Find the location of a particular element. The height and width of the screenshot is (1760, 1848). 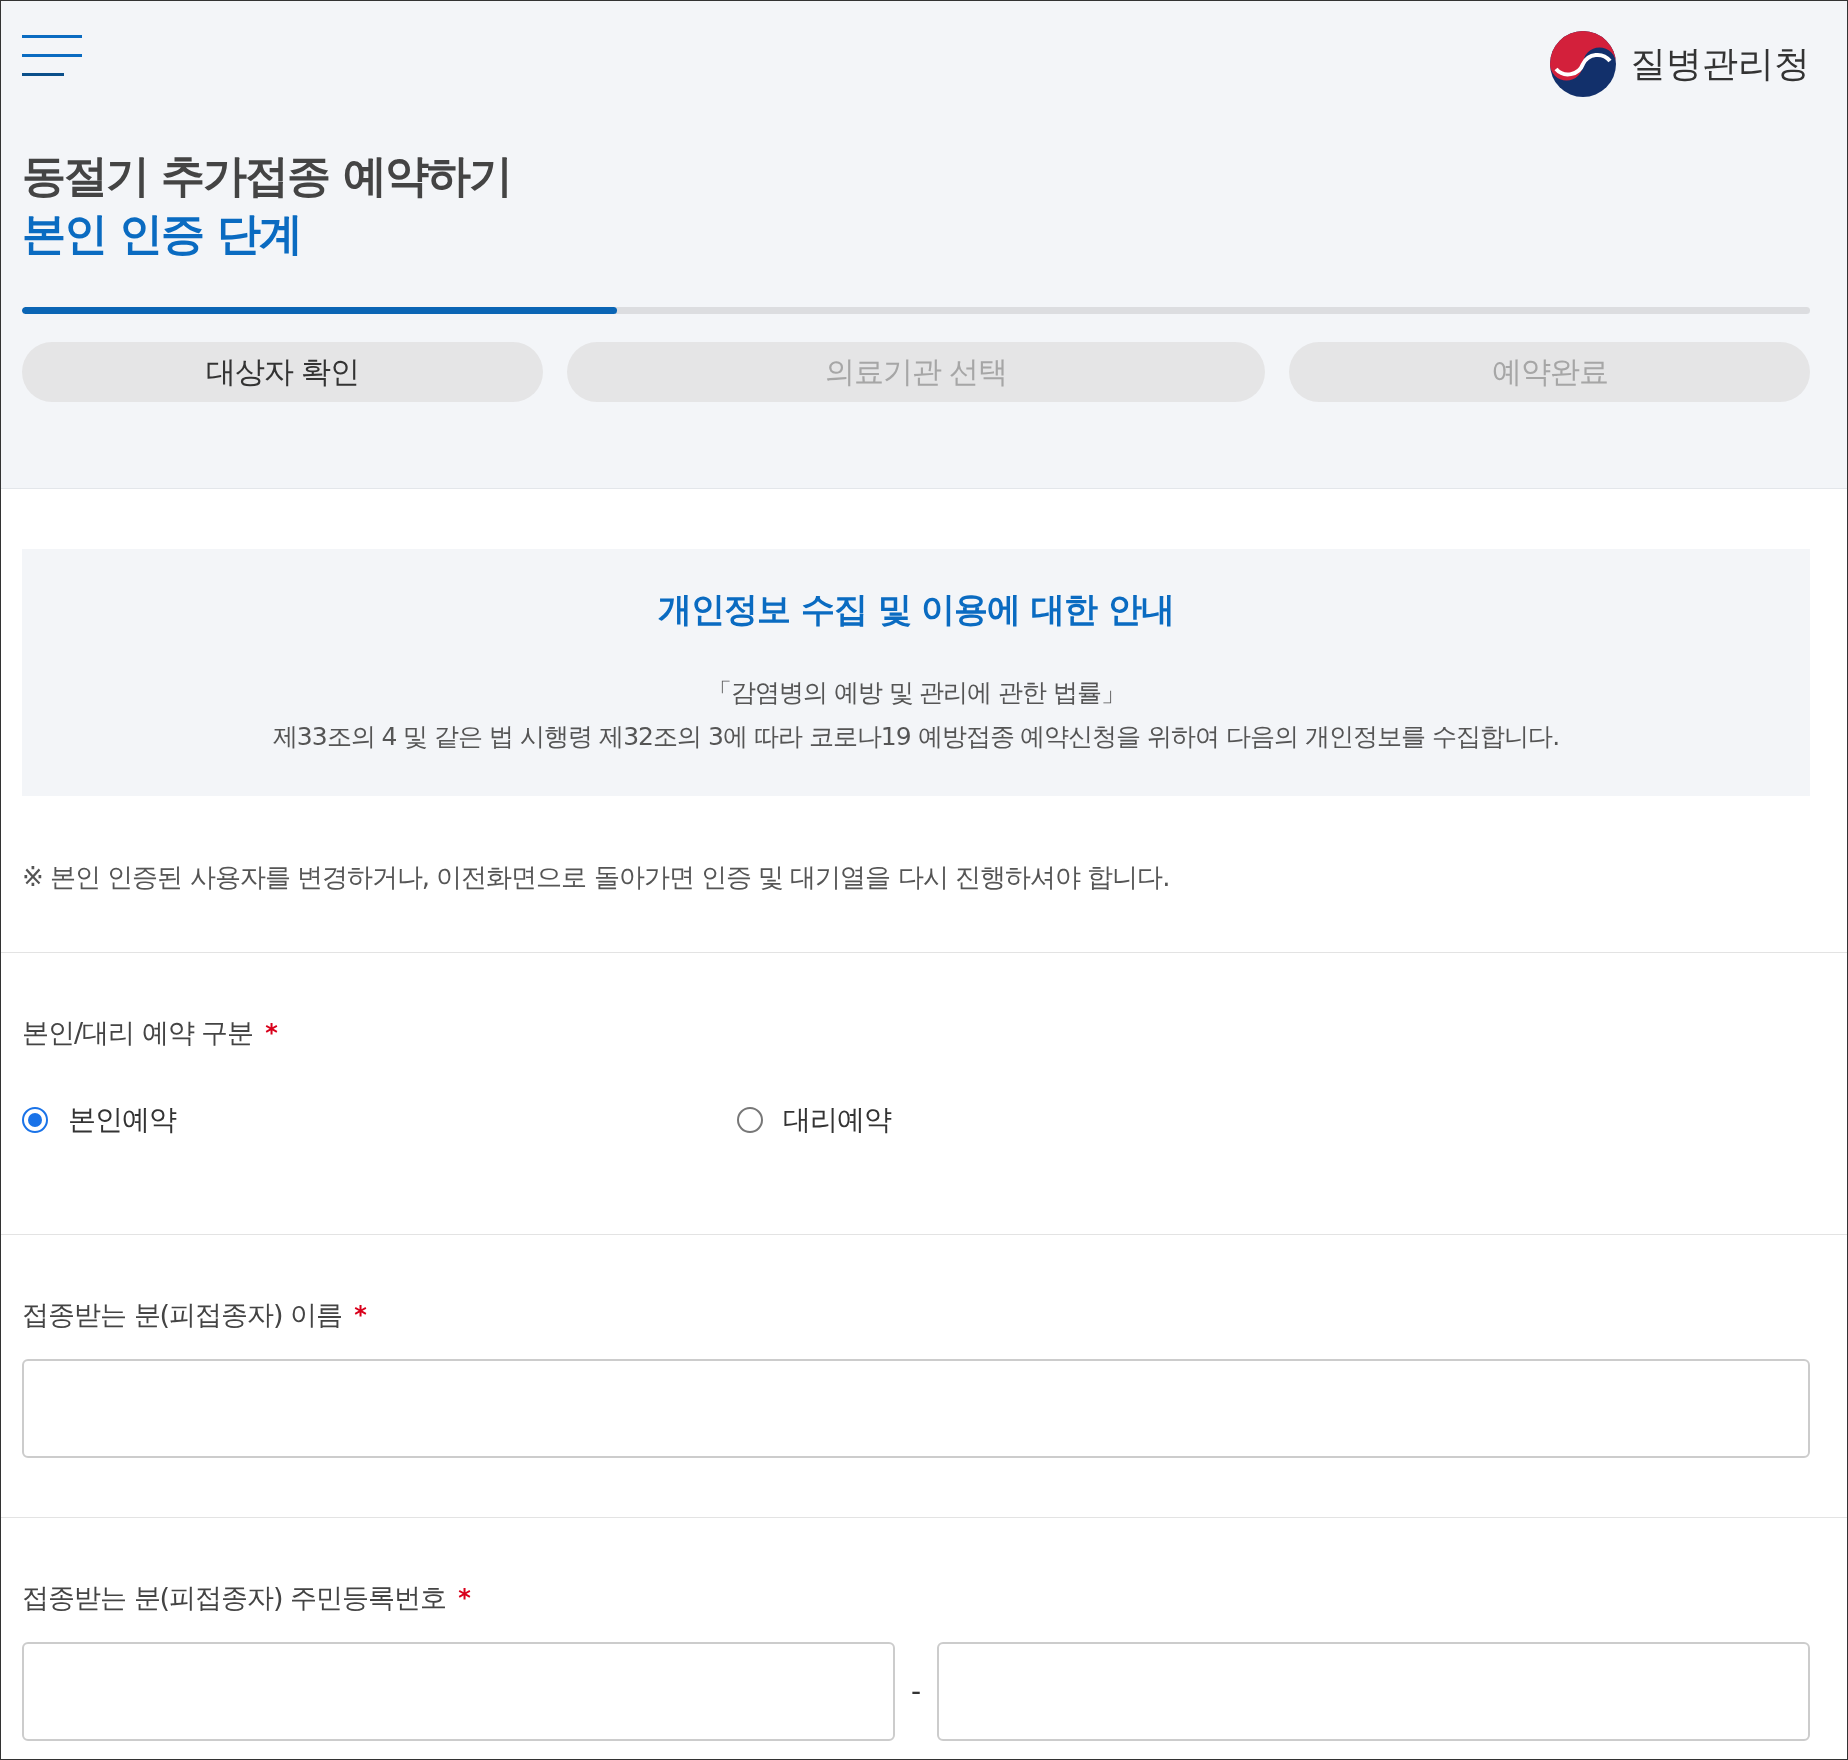

step-tab: 대상자 확인 is located at coordinates (282, 372).